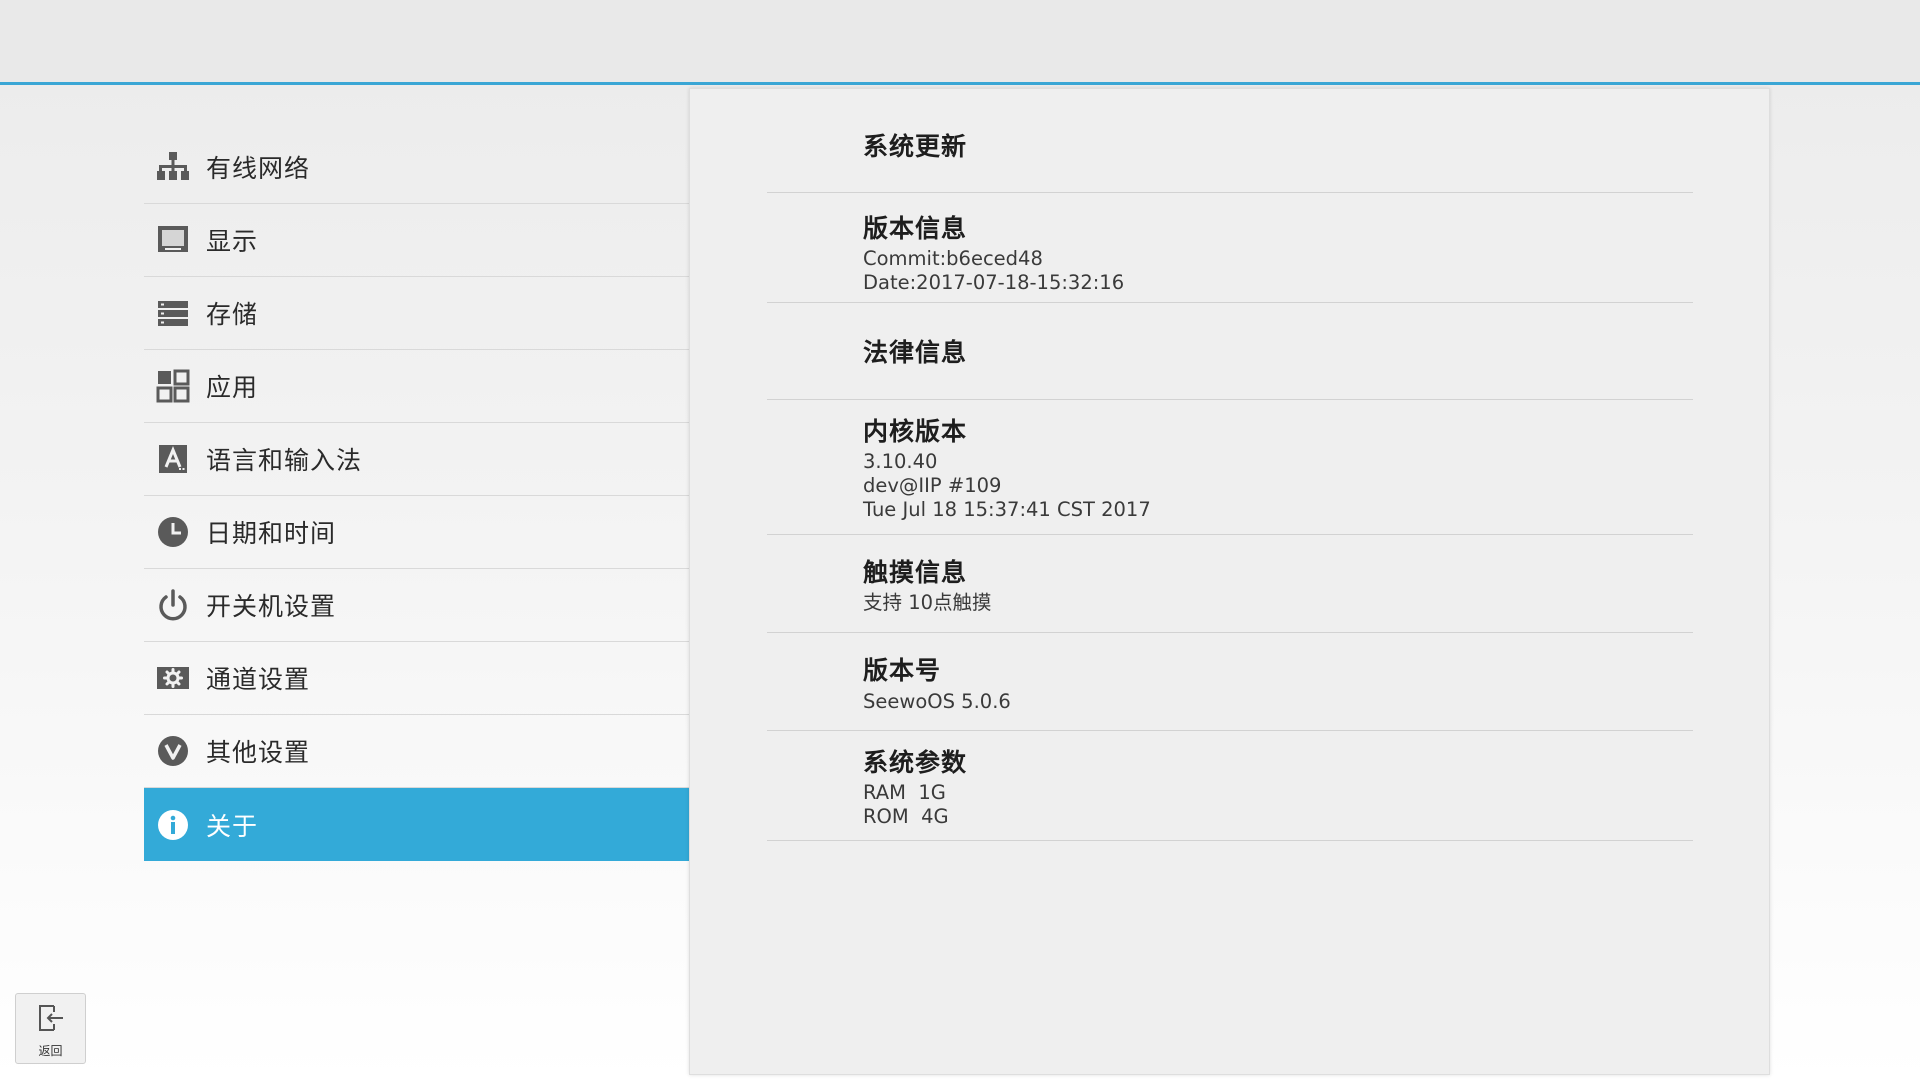 The width and height of the screenshot is (1920, 1080). I want to click on channel-settings-icon, so click(173, 678).